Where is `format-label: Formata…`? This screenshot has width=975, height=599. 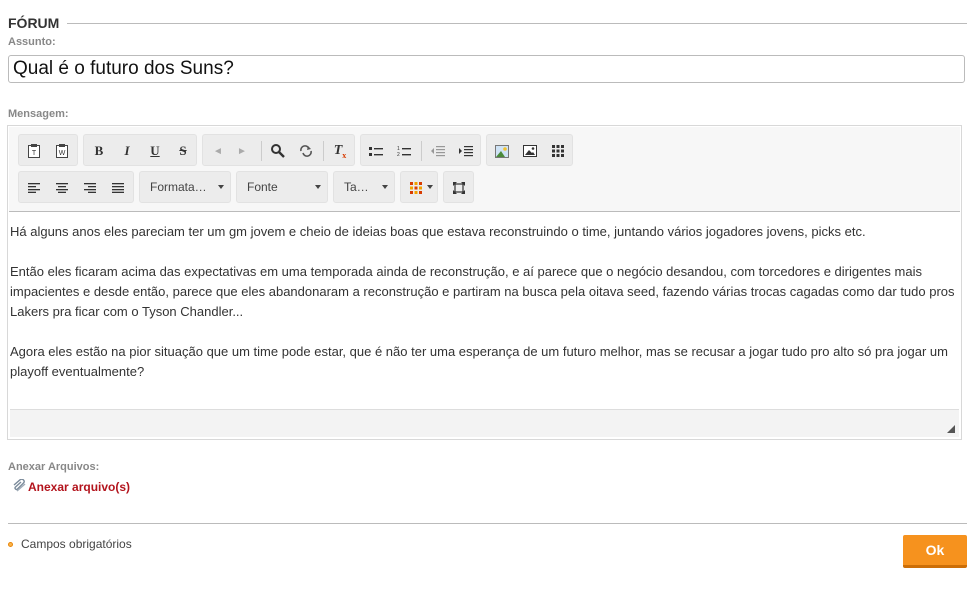
format-label: Formata… is located at coordinates (178, 187).